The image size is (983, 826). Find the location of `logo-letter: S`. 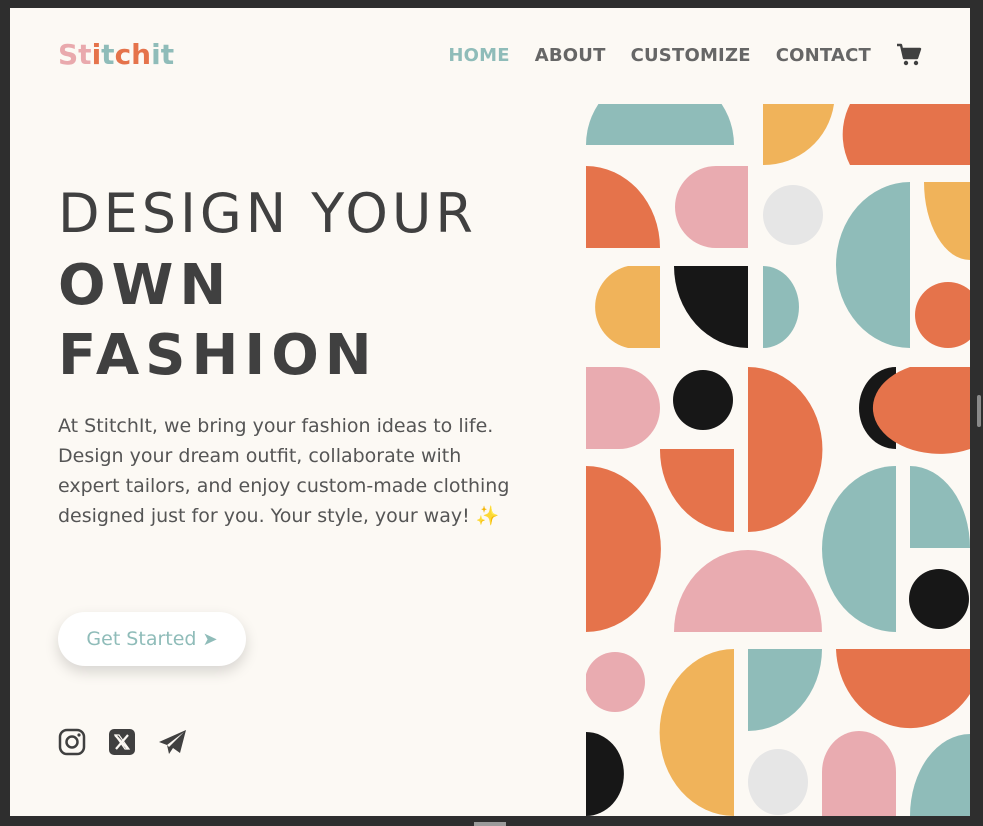

logo-letter: S is located at coordinates (68, 54).